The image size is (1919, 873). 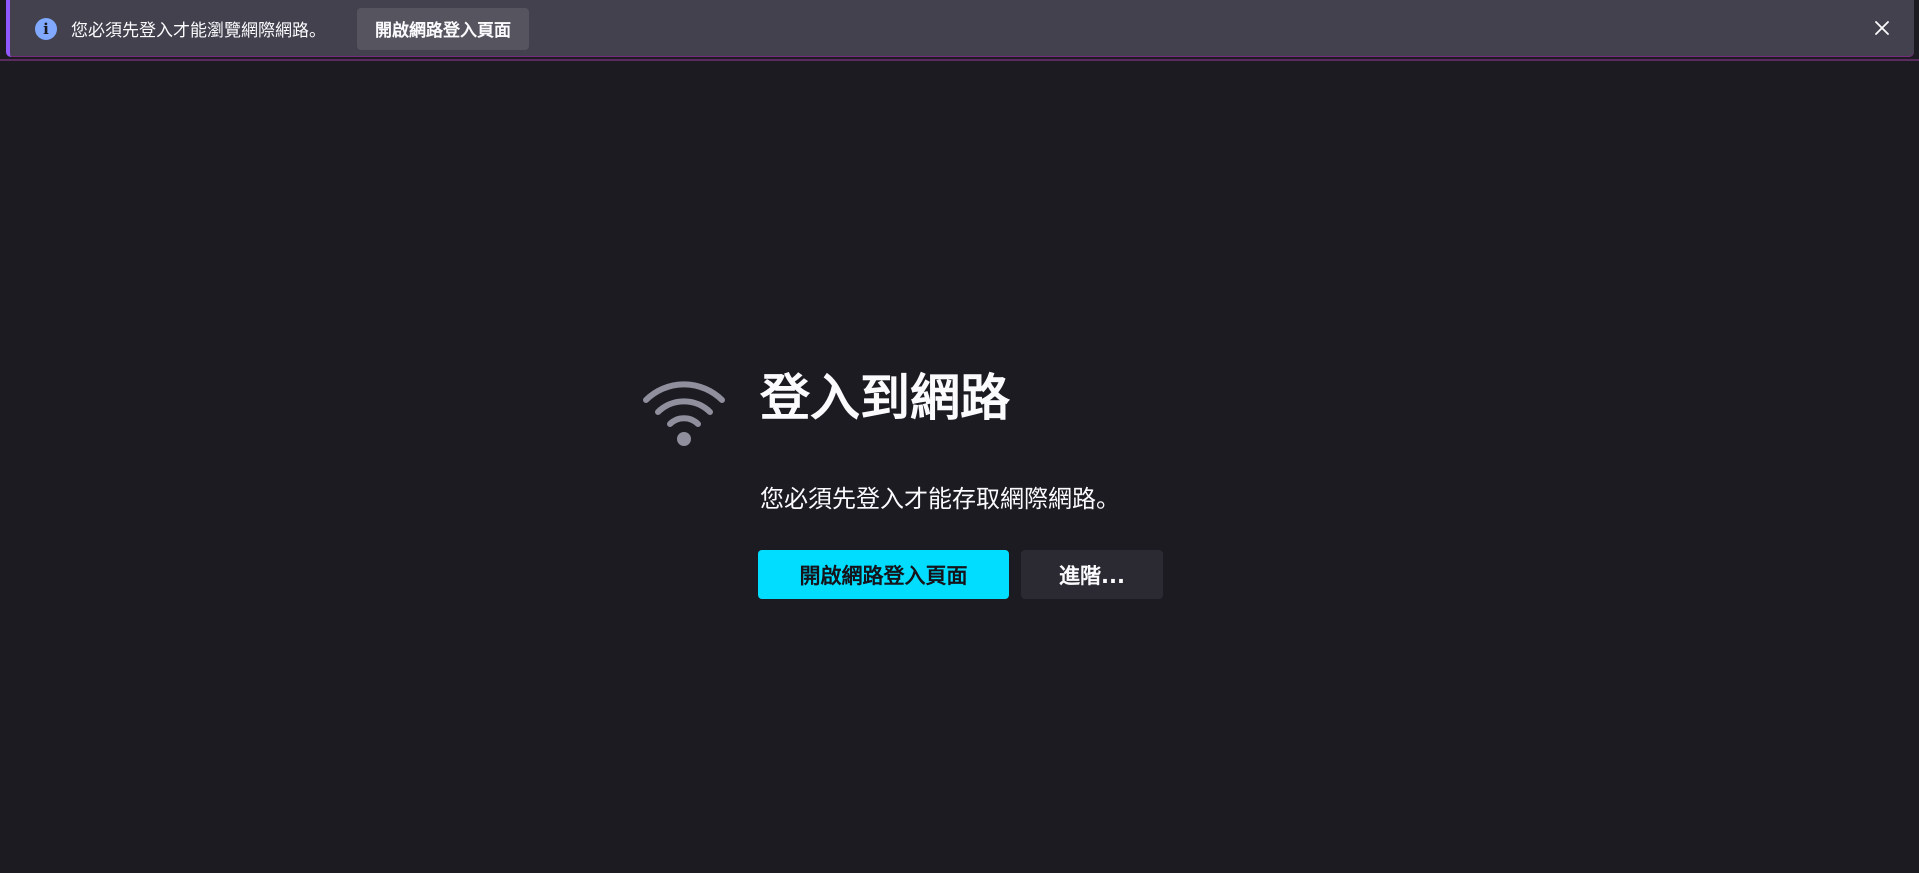 What do you see at coordinates (443, 28) in the screenshot?
I see `open-login-page-notification-button: 開啟網路登入頁面` at bounding box center [443, 28].